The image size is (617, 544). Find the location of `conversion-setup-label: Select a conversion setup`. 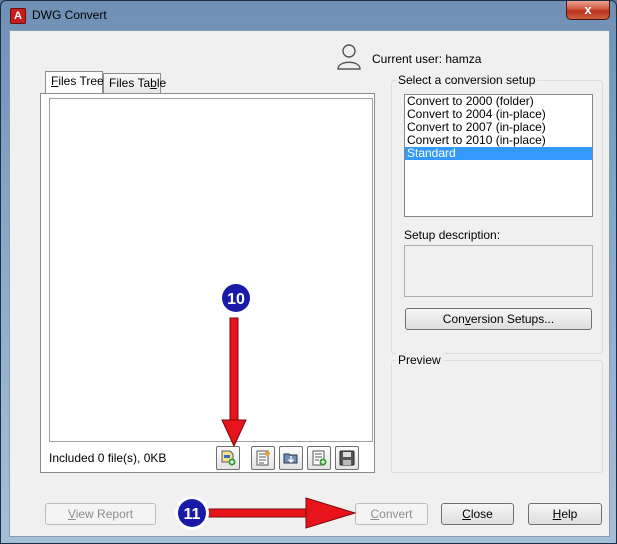

conversion-setup-label: Select a conversion setup is located at coordinates (467, 80).